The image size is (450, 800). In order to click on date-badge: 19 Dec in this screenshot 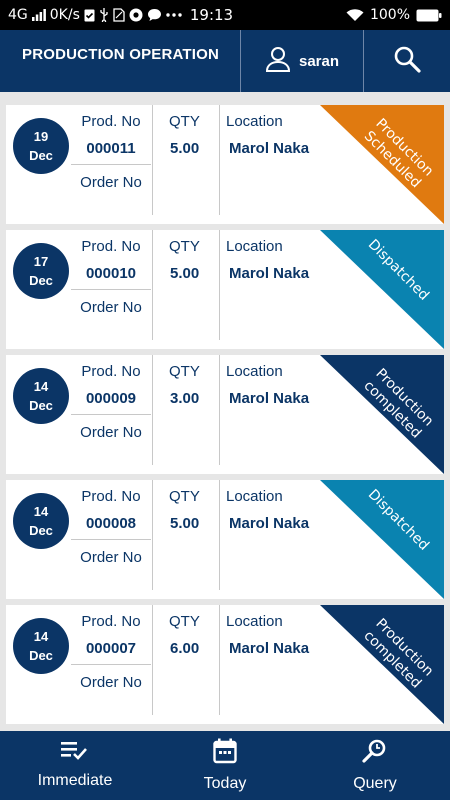, I will do `click(41, 146)`.